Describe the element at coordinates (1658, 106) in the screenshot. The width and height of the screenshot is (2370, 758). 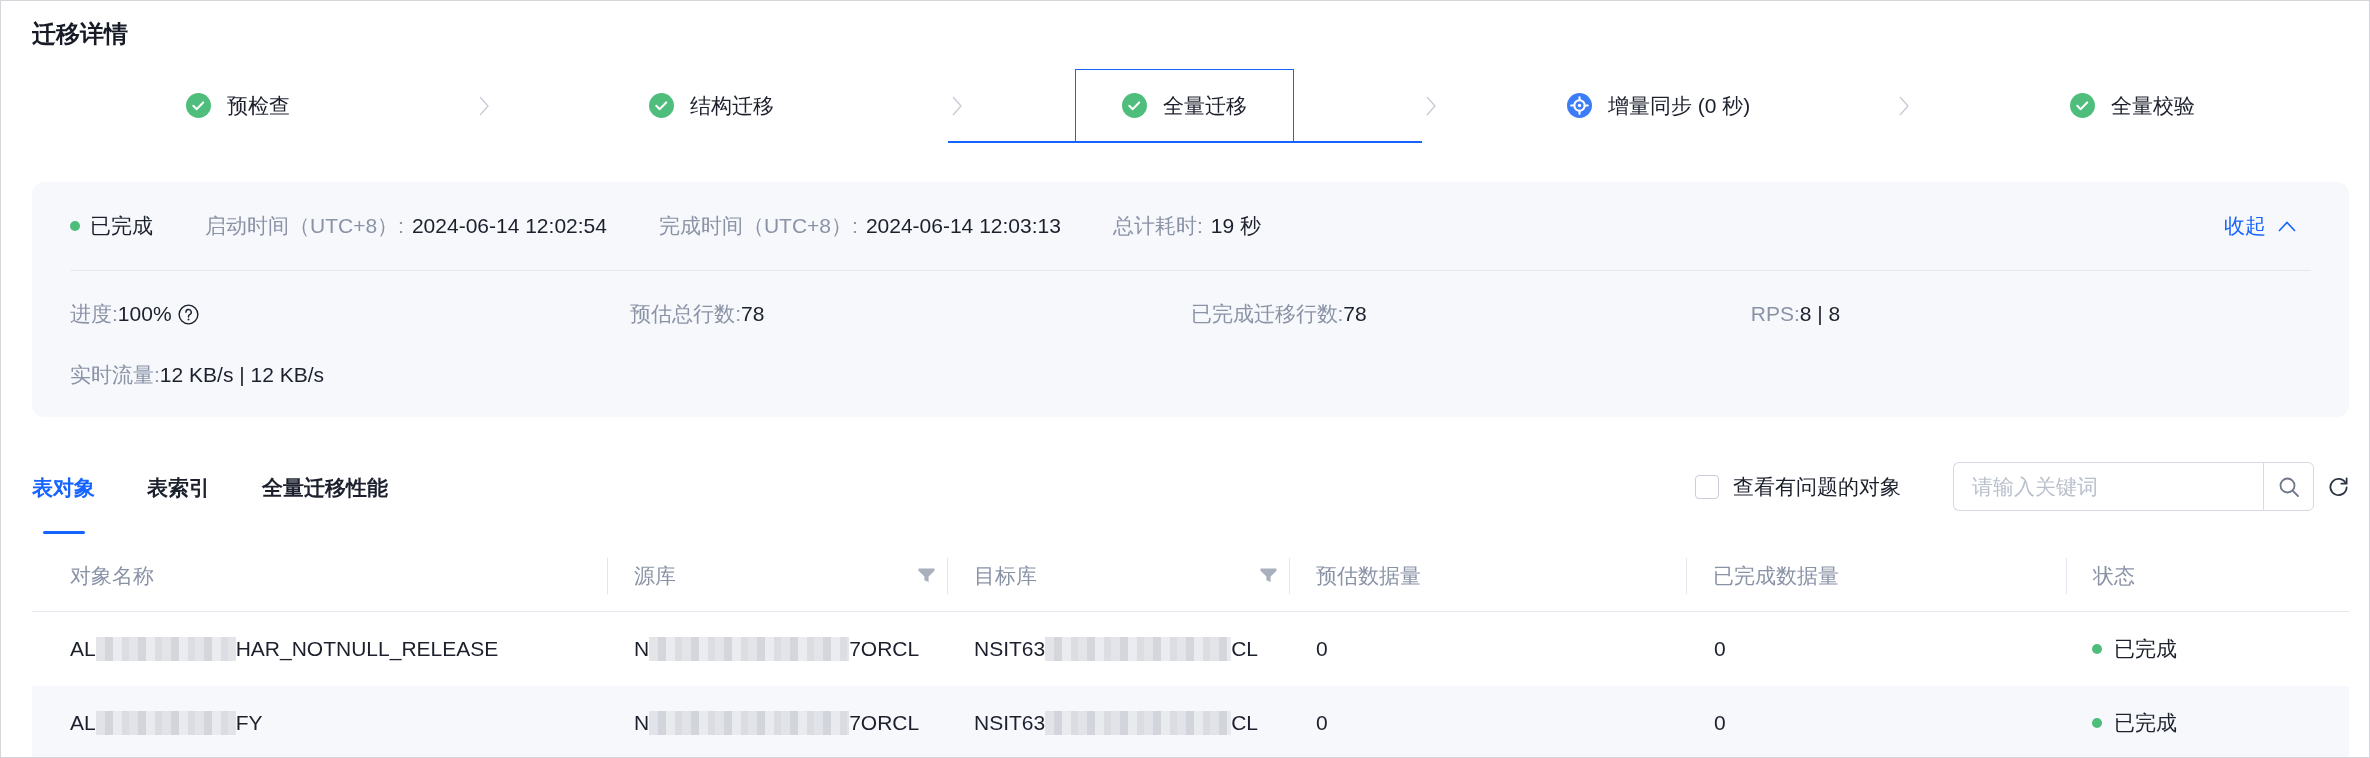
I see `step-tab: 增量同步 (0 秒)` at that location.